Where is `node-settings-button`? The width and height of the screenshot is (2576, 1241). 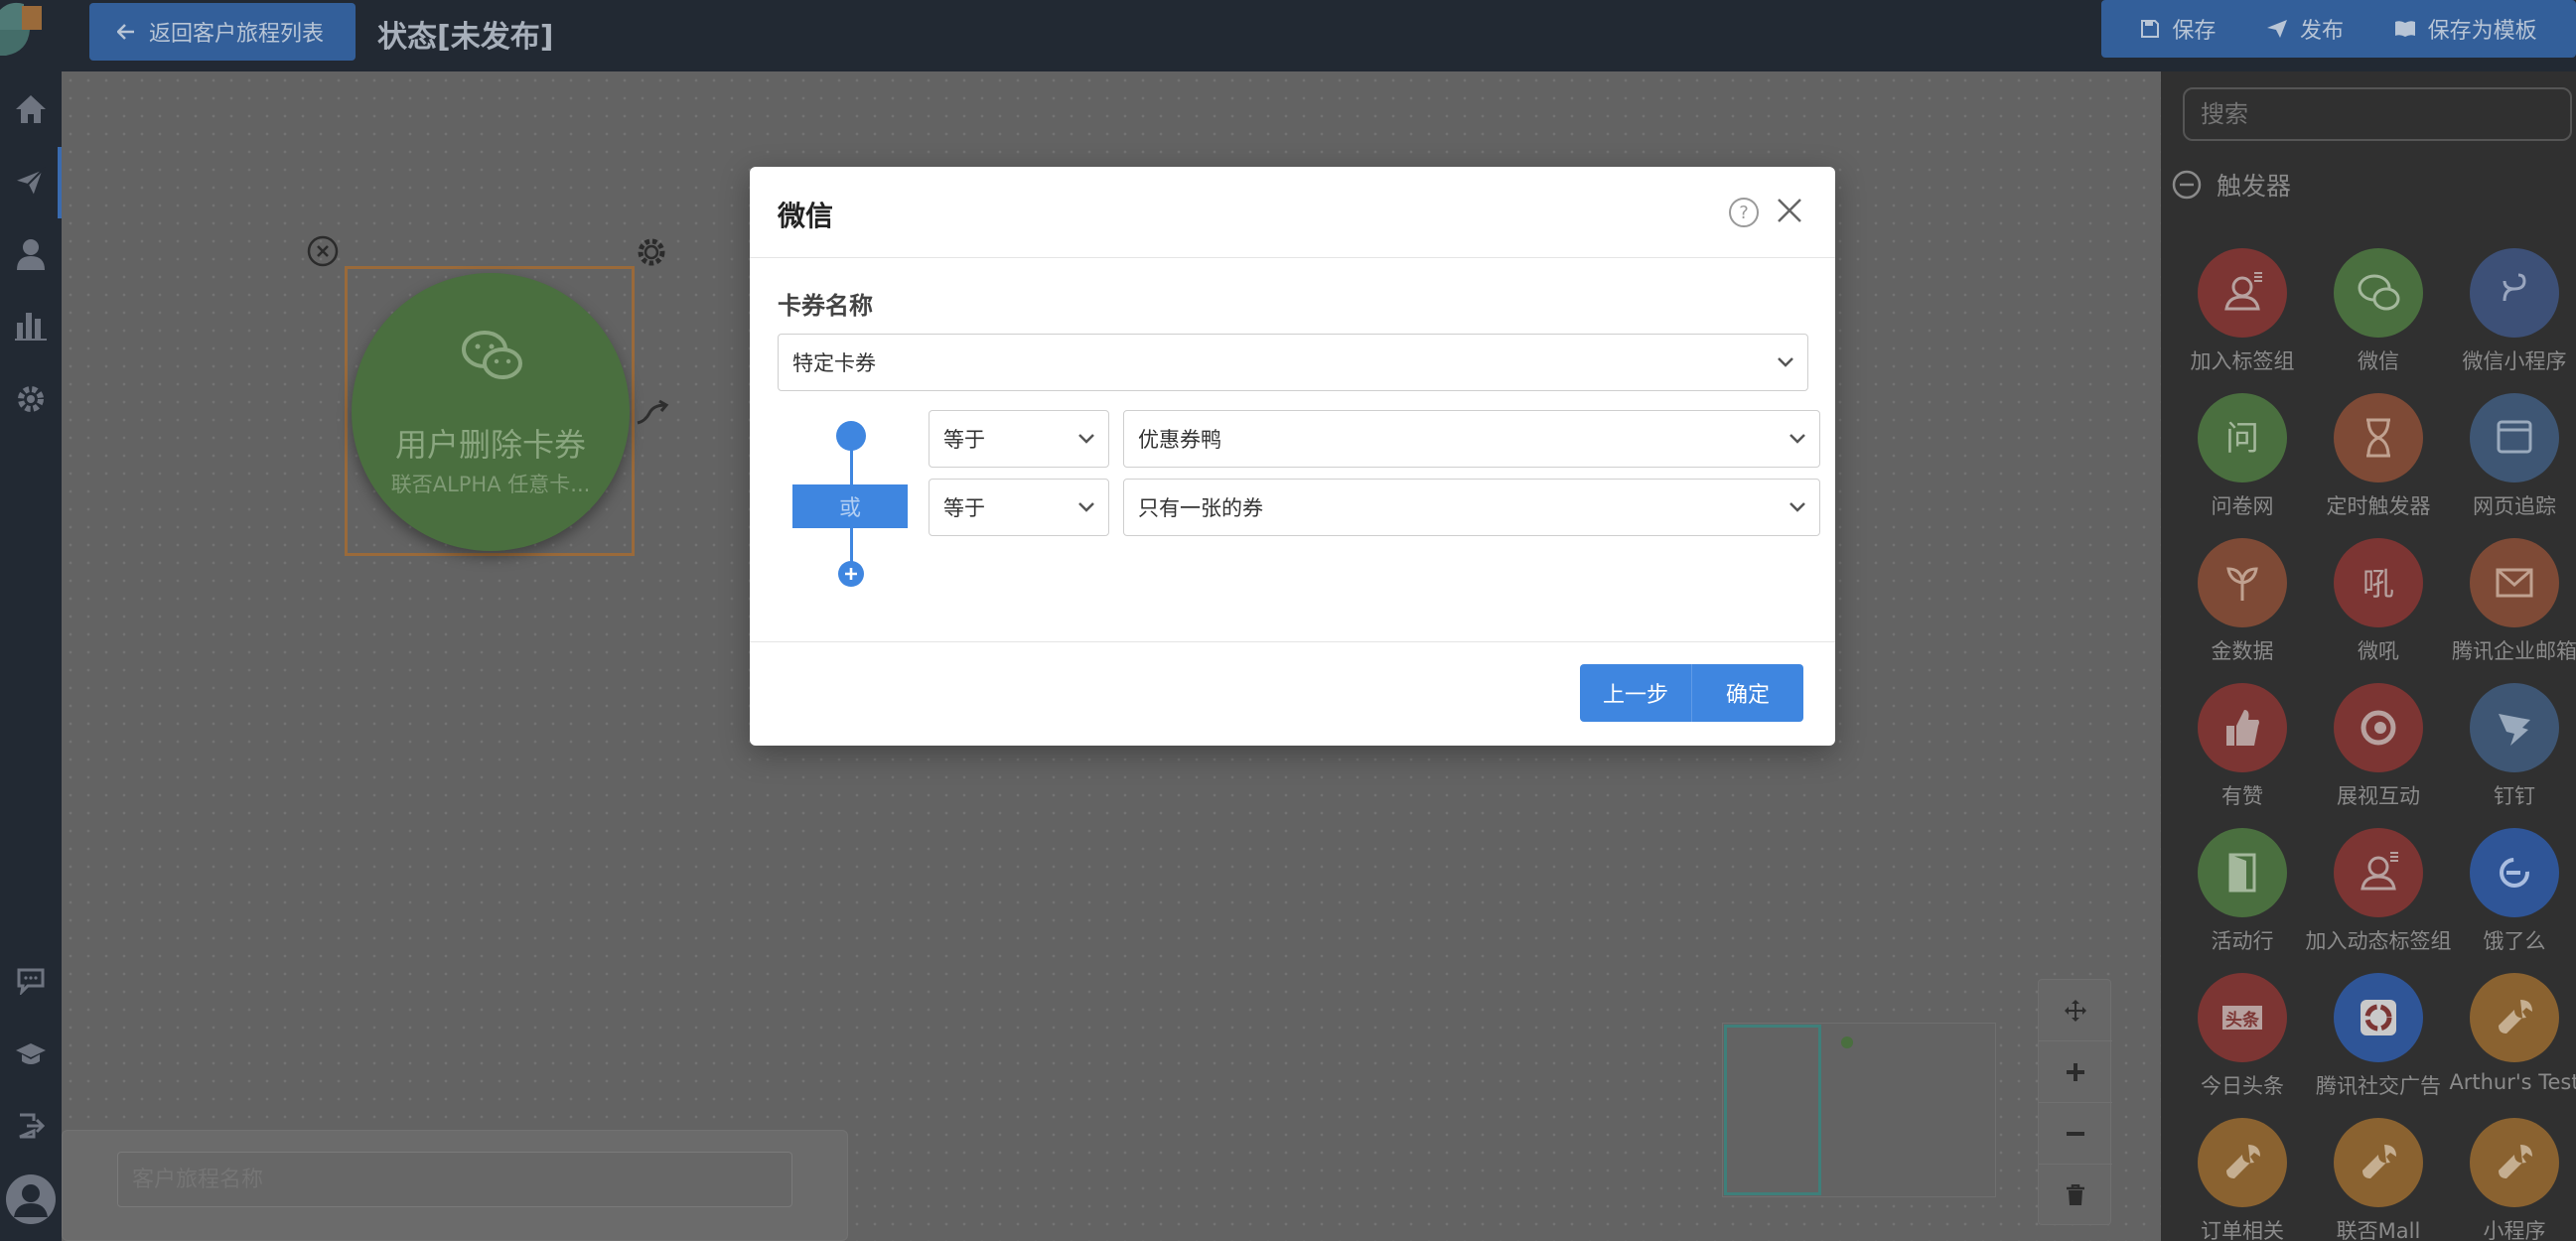
node-settings-button is located at coordinates (651, 254).